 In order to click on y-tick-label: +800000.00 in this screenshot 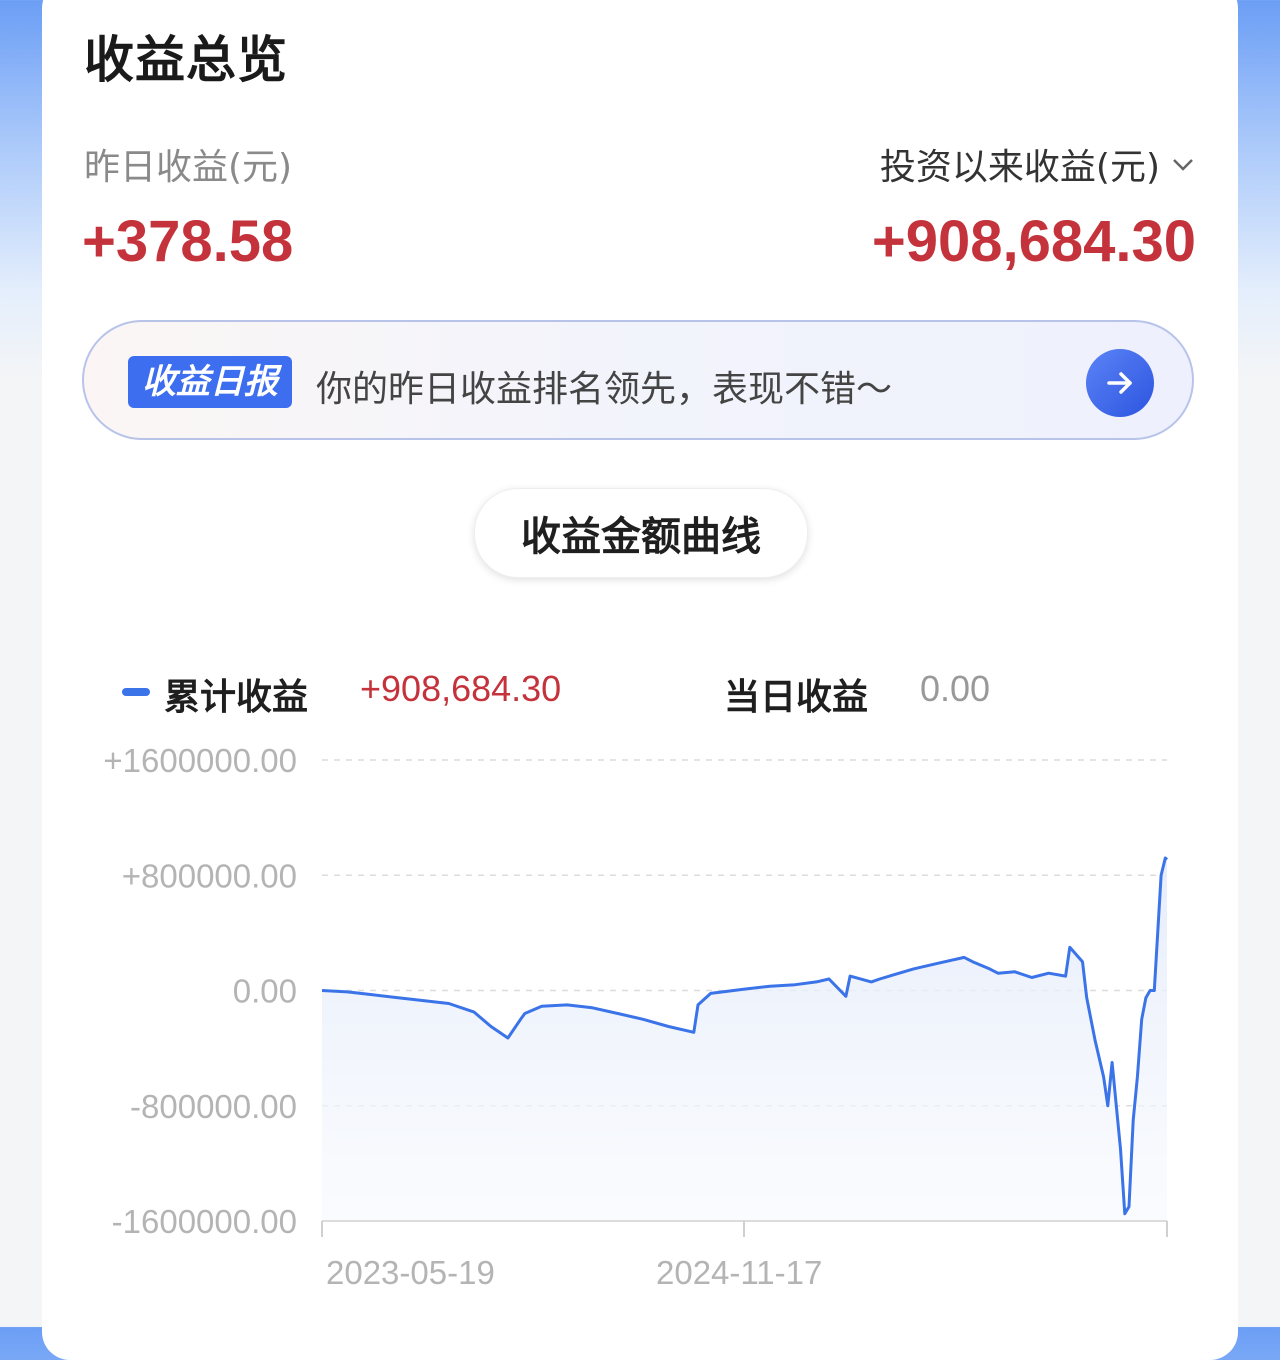, I will do `click(209, 875)`.